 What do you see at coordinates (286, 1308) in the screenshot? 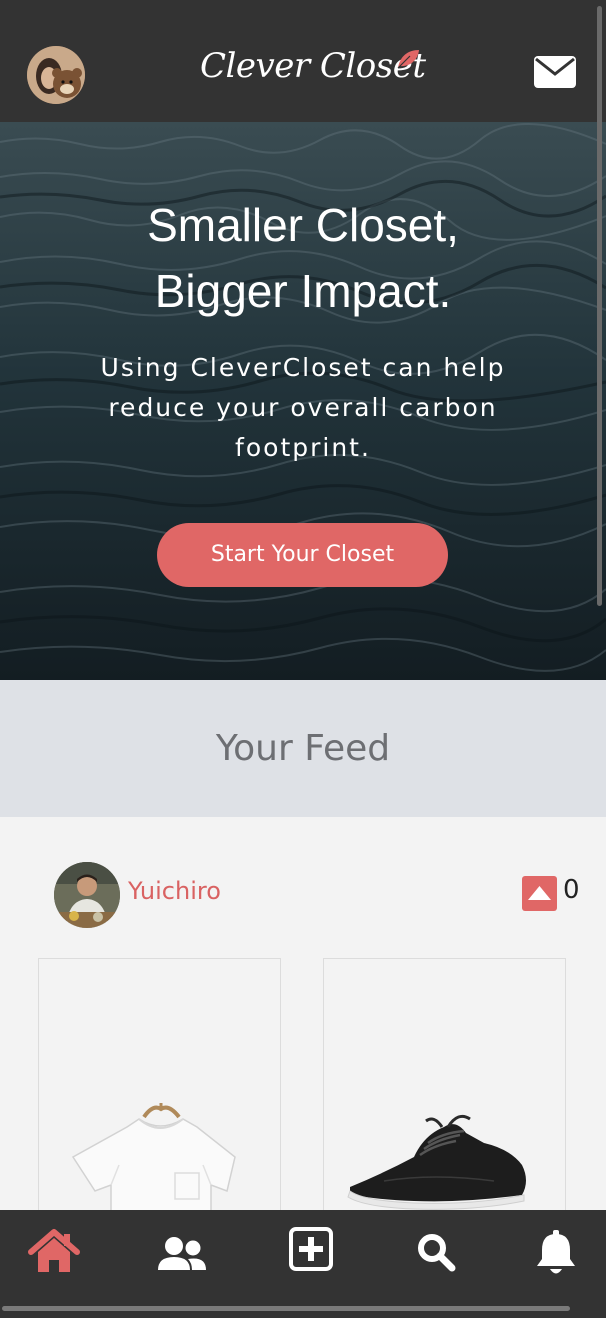
I see `home-indicator` at bounding box center [286, 1308].